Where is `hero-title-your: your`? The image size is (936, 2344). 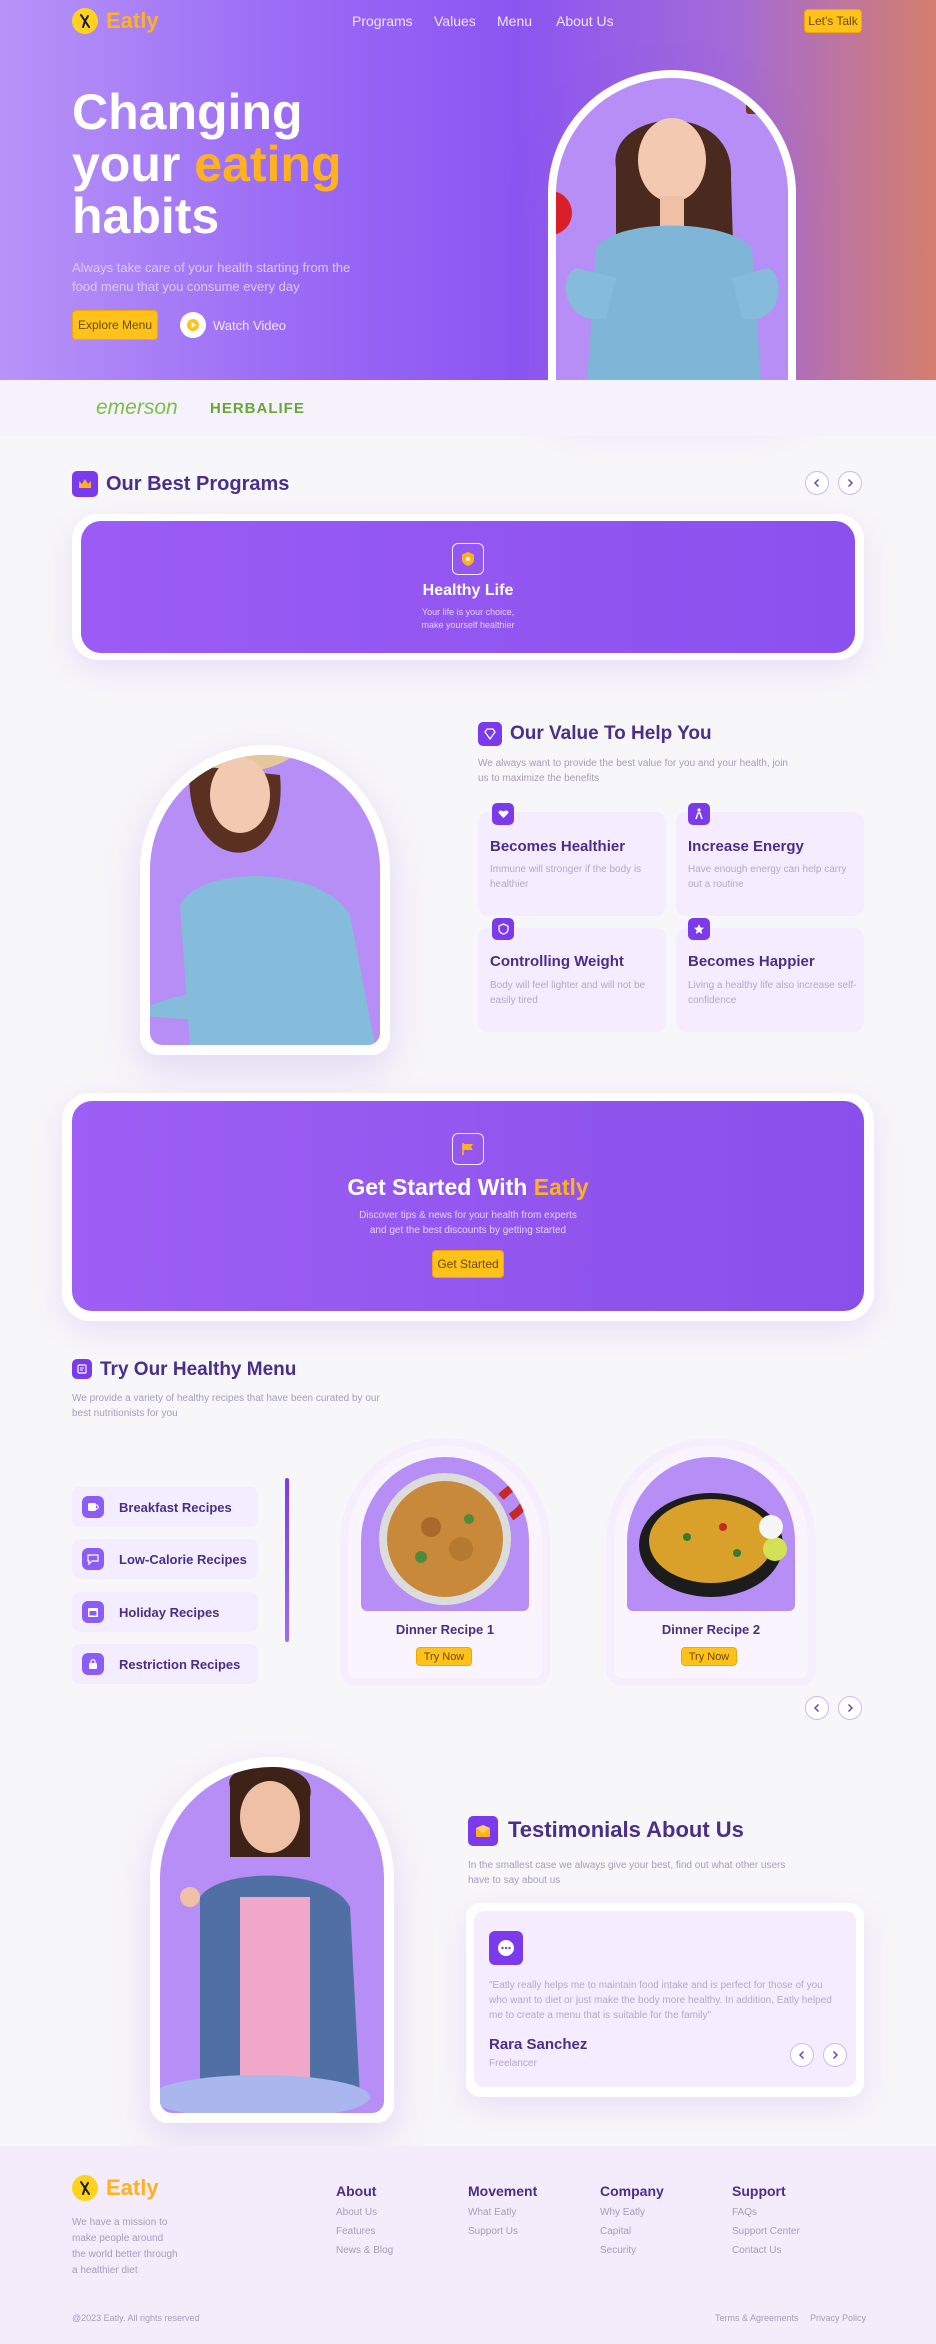
hero-title-your: your is located at coordinates (126, 164).